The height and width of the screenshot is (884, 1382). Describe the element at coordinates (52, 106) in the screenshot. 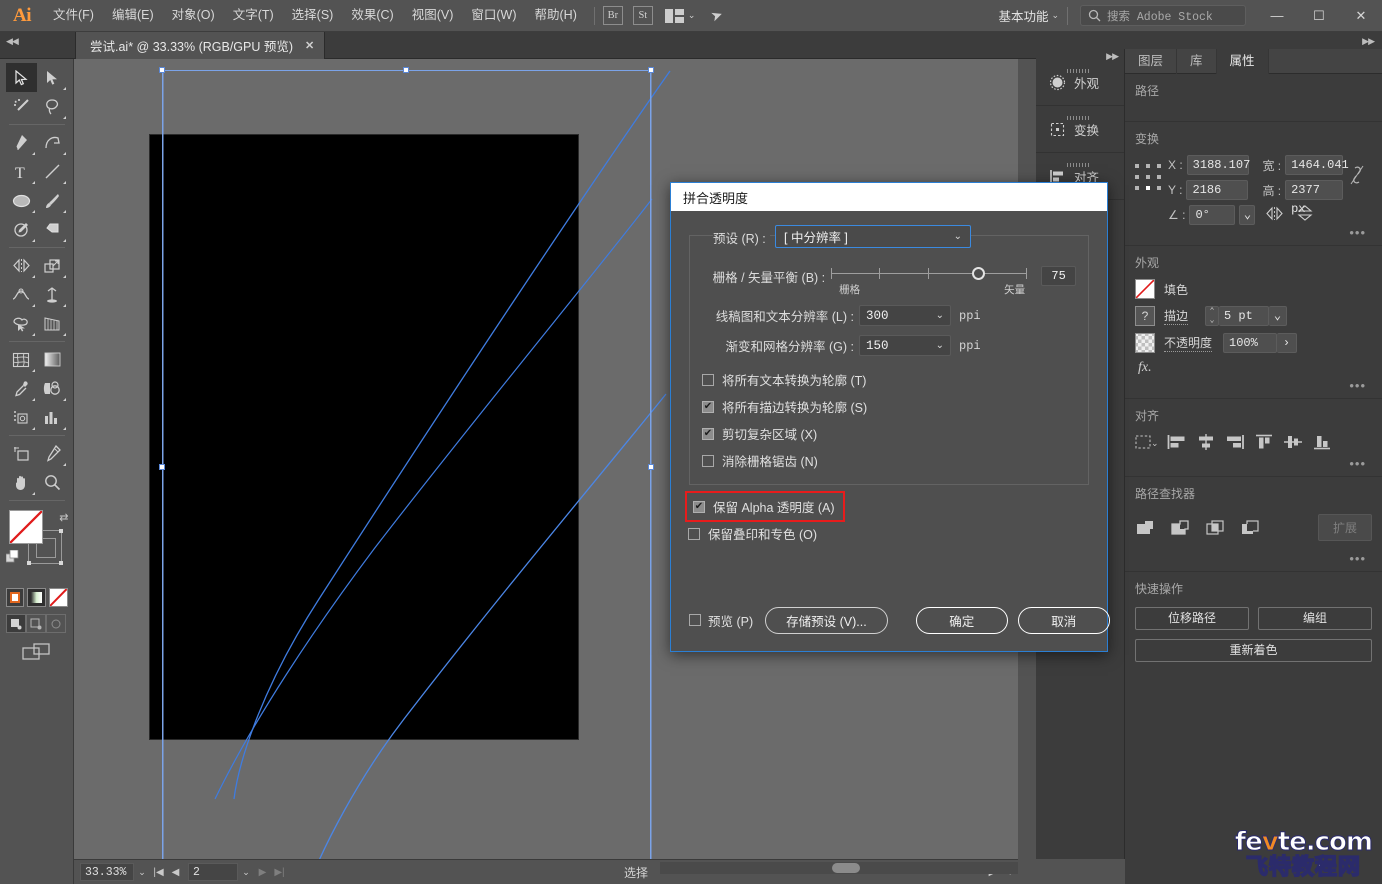

I see `lasso-tool` at that location.